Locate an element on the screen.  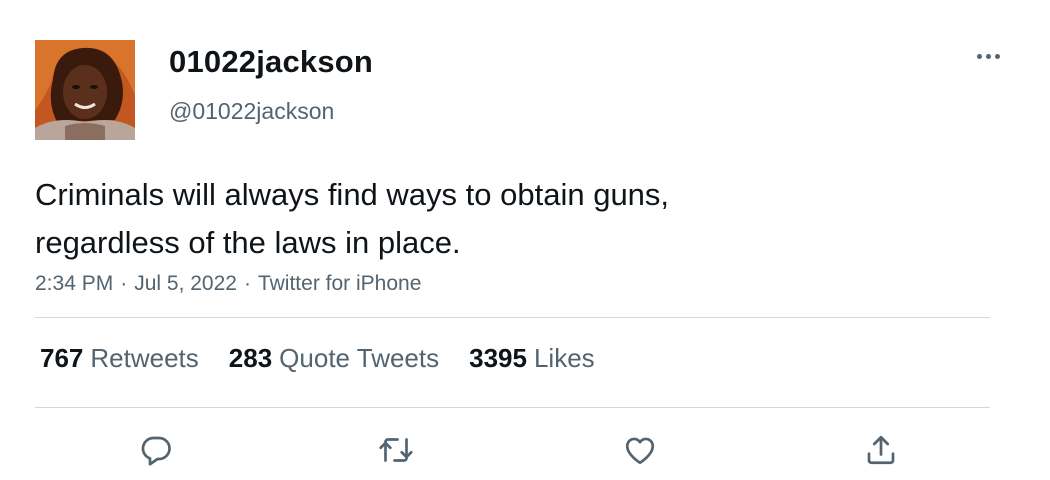
retweets-label: Retweets is located at coordinates (144, 358).